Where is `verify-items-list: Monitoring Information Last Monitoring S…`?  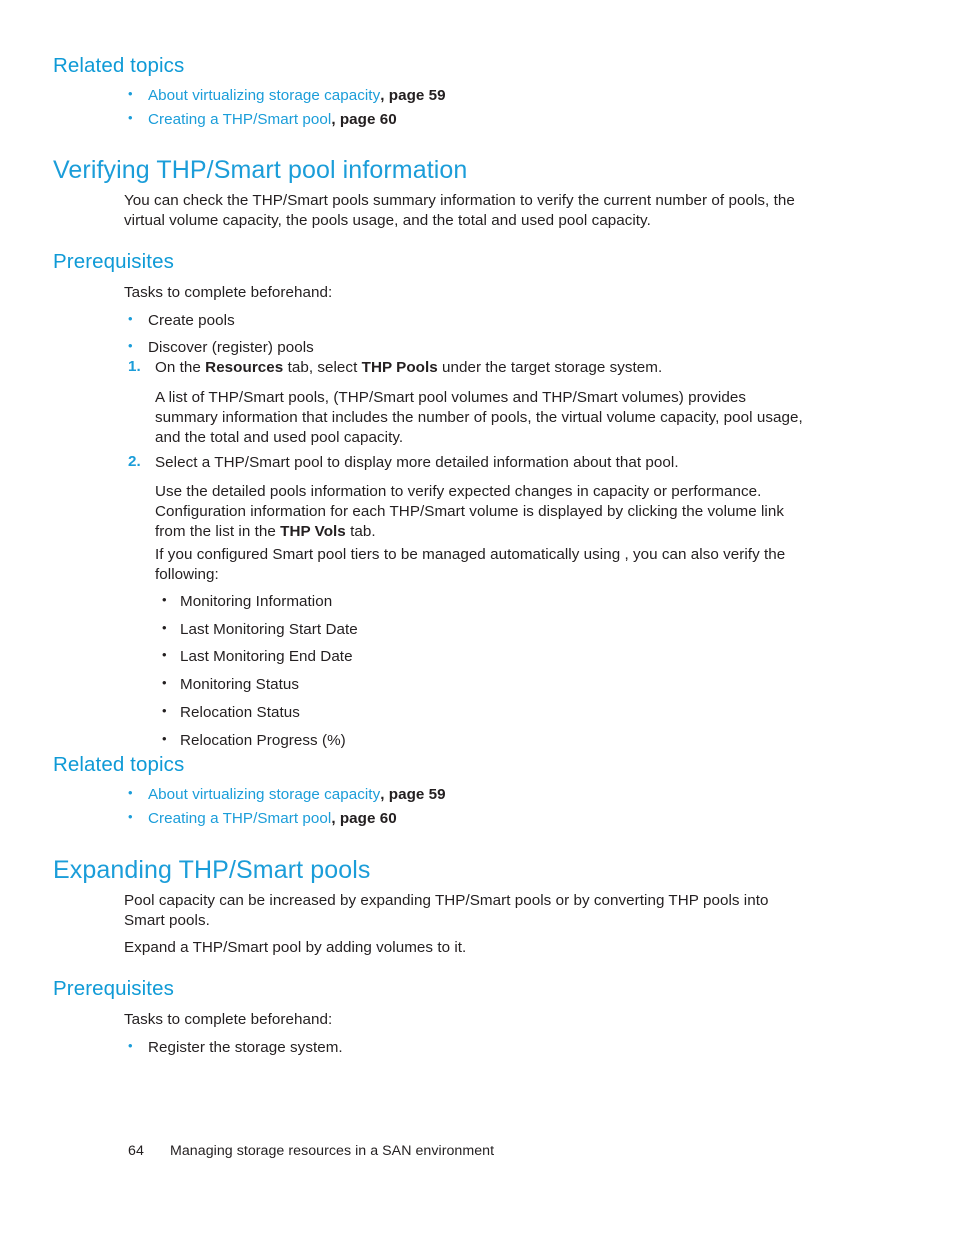 verify-items-list: Monitoring Information Last Monitoring S… is located at coordinates (462, 671).